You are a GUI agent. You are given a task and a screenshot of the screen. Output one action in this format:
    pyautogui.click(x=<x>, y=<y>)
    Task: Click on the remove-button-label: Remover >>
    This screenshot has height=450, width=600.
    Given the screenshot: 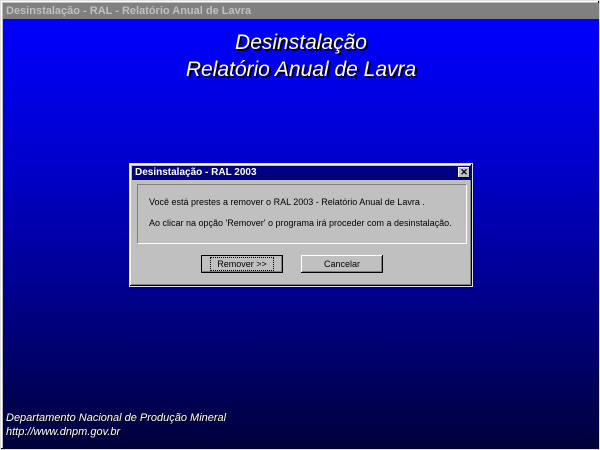 What is the action you would take?
    pyautogui.click(x=242, y=264)
    